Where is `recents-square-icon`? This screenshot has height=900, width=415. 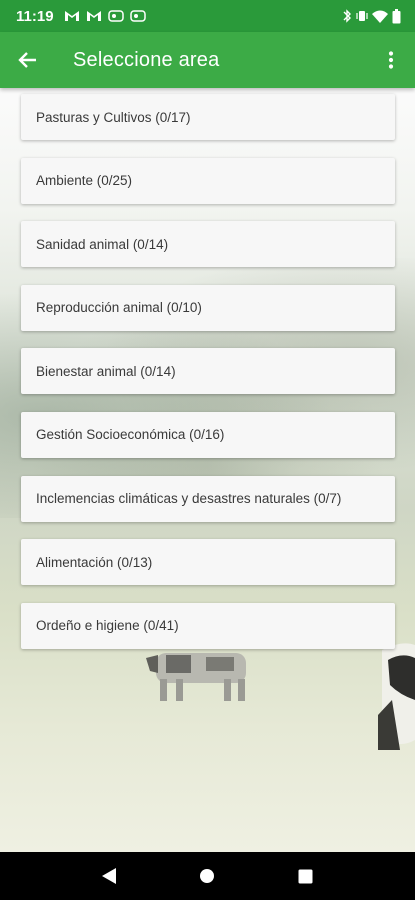
recents-square-icon is located at coordinates (305, 876).